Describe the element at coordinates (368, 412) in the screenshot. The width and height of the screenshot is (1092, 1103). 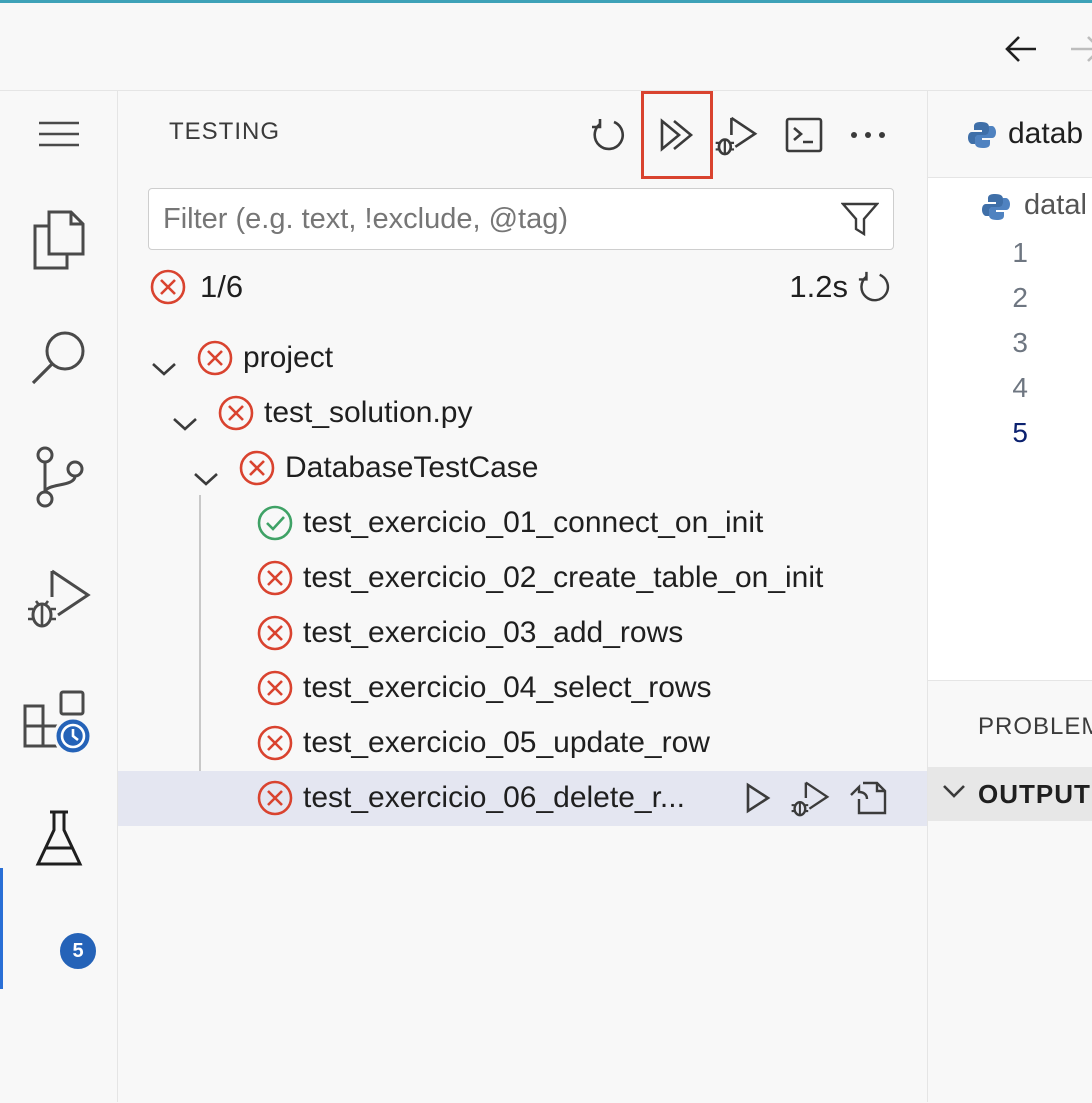
I see `test-label: test_solution.py` at that location.